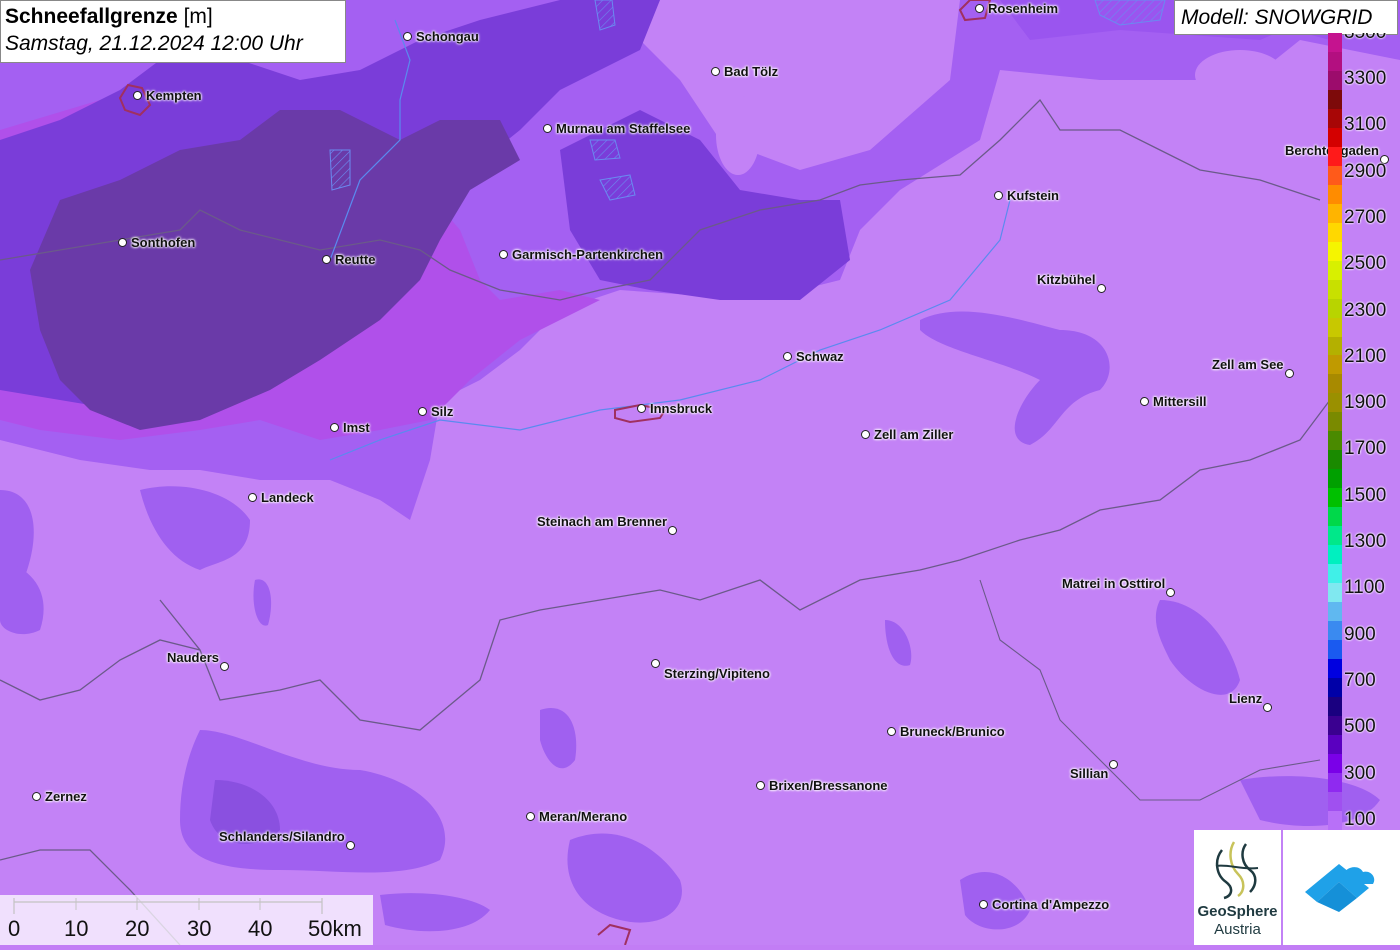 This screenshot has height=950, width=1400. What do you see at coordinates (199, 928) in the screenshot?
I see `scale-label: 30` at bounding box center [199, 928].